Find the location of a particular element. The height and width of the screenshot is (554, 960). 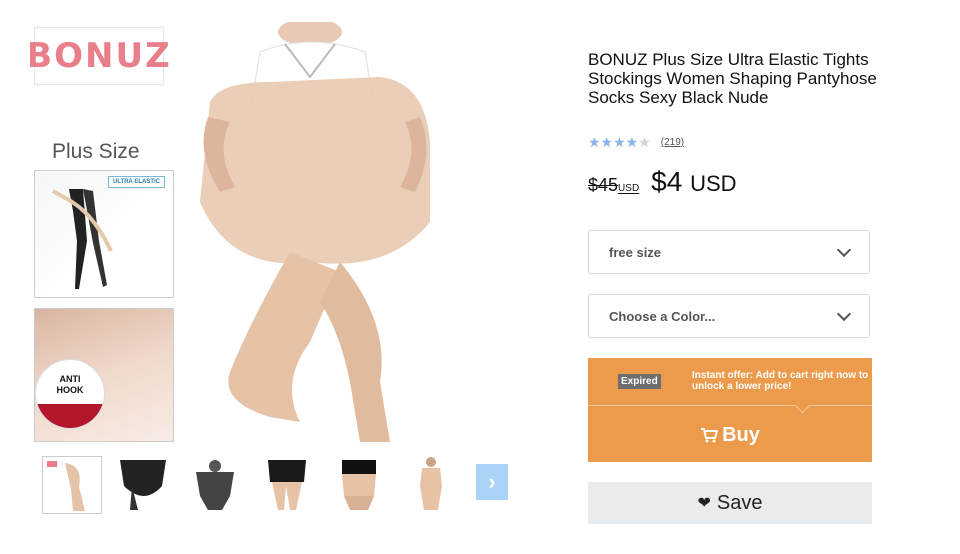

anti-hook-line1: ANTI is located at coordinates (70, 379).